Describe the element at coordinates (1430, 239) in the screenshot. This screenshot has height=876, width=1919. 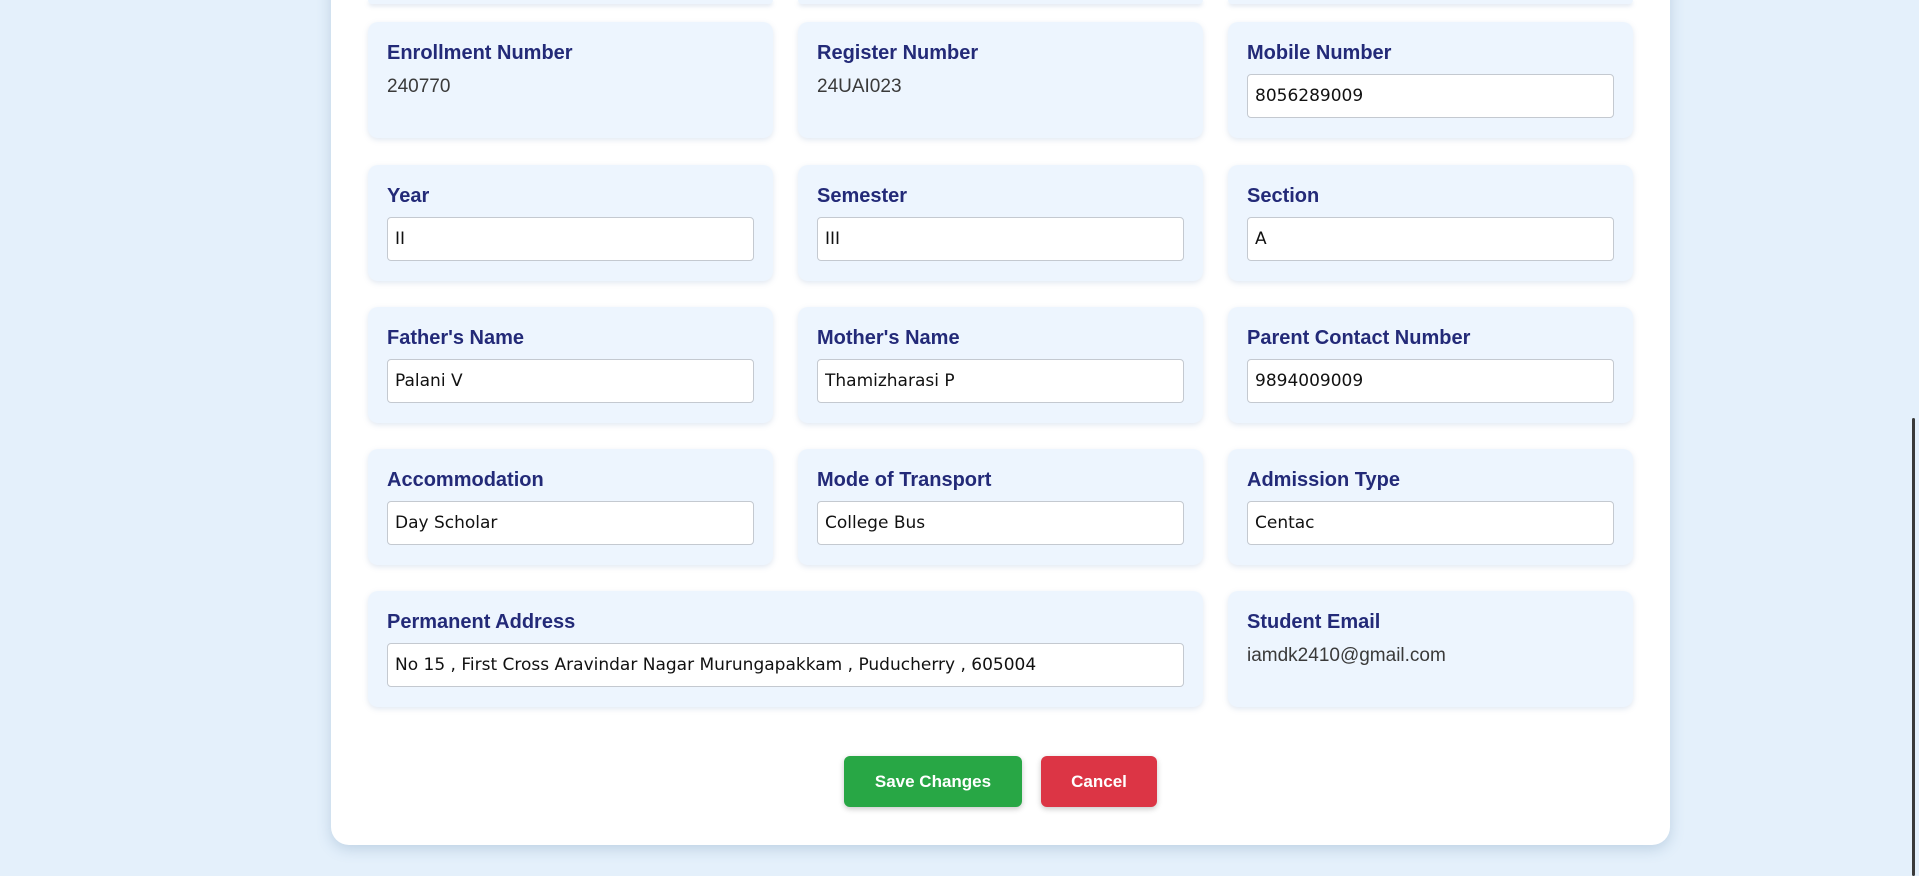
I see `section-input` at that location.